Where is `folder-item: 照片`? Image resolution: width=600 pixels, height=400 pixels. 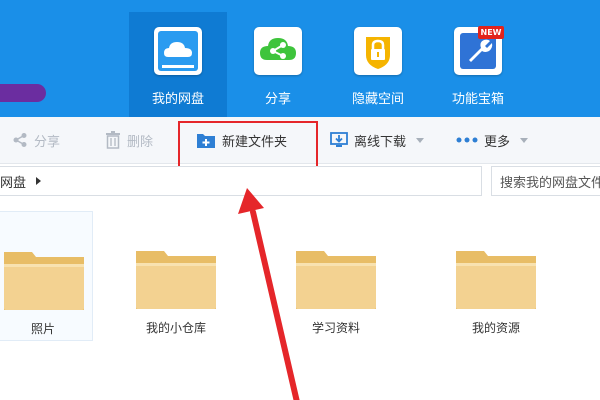
folder-item: 照片 is located at coordinates (46, 276).